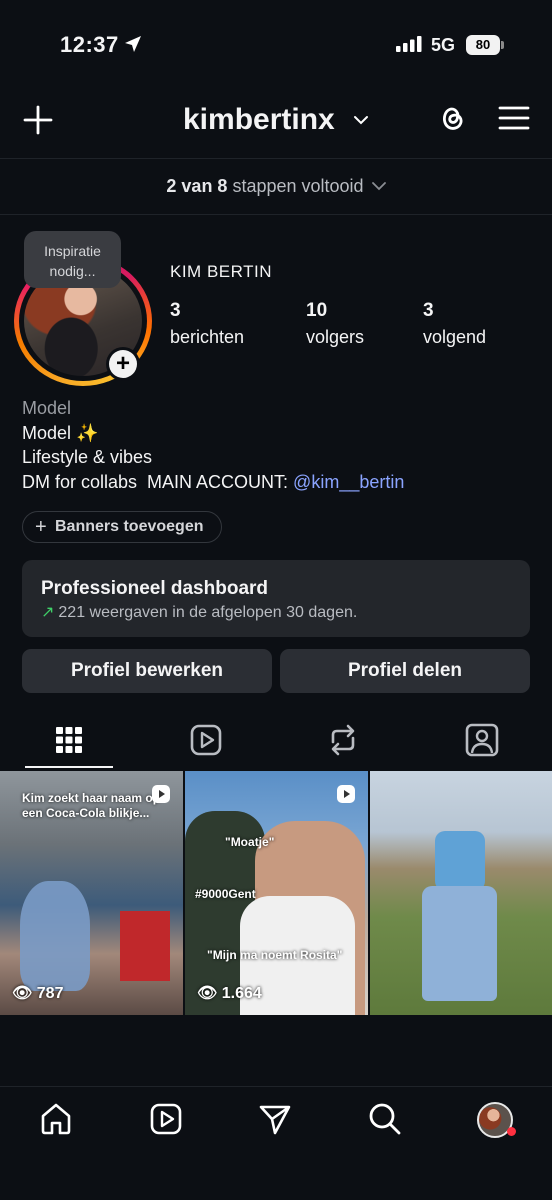  I want to click on view-count: 👁 787, so click(37, 993).